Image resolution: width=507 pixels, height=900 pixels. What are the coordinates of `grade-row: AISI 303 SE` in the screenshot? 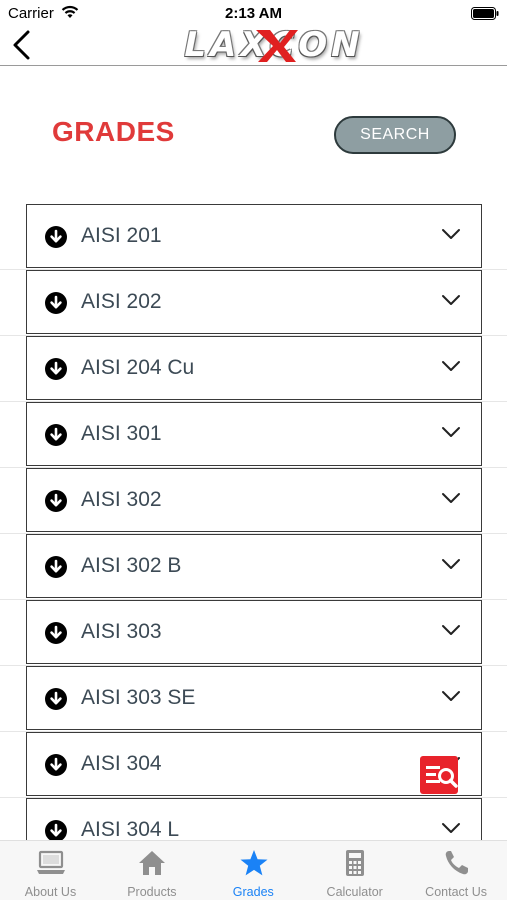 It's located at (254, 698).